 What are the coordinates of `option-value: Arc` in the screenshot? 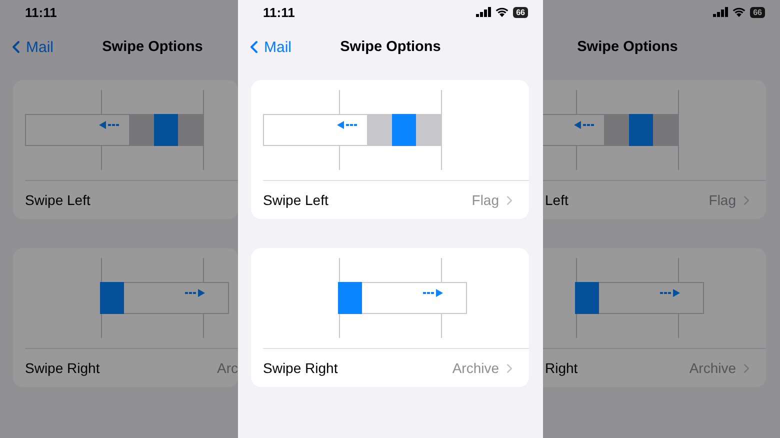 It's located at (227, 368).